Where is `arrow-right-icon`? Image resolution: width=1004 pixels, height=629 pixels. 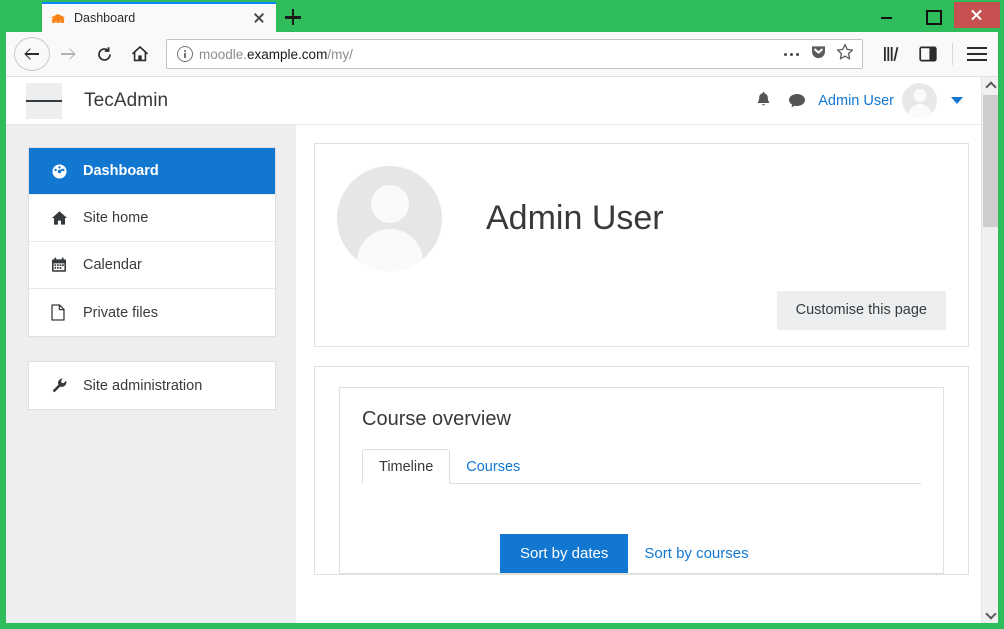
arrow-right-icon is located at coordinates (68, 54).